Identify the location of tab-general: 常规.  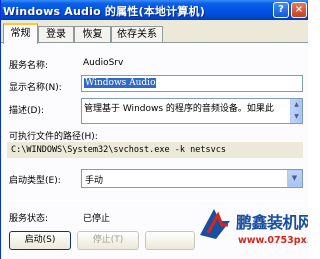
(20, 33).